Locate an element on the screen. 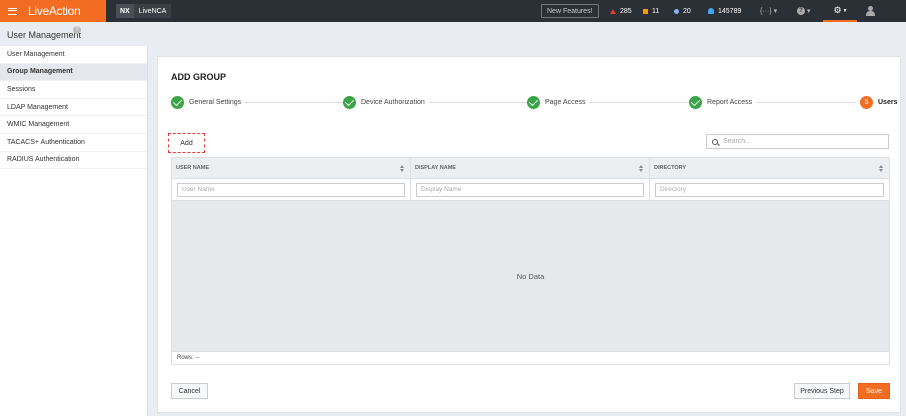 The image size is (906, 416). sidebar-item-group-management: Group Management is located at coordinates (73, 72).